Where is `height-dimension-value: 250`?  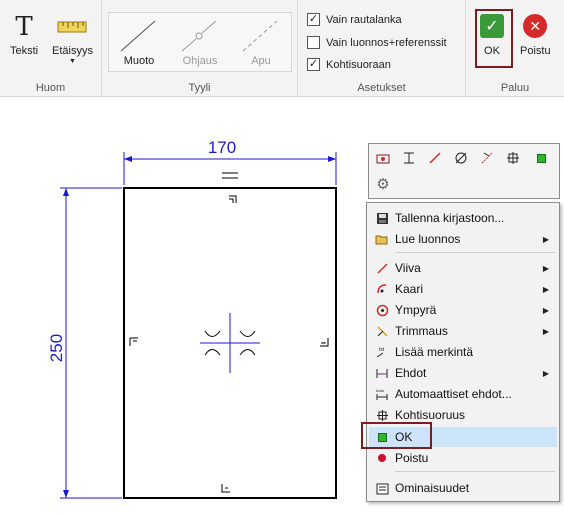 height-dimension-value: 250 is located at coordinates (56, 348).